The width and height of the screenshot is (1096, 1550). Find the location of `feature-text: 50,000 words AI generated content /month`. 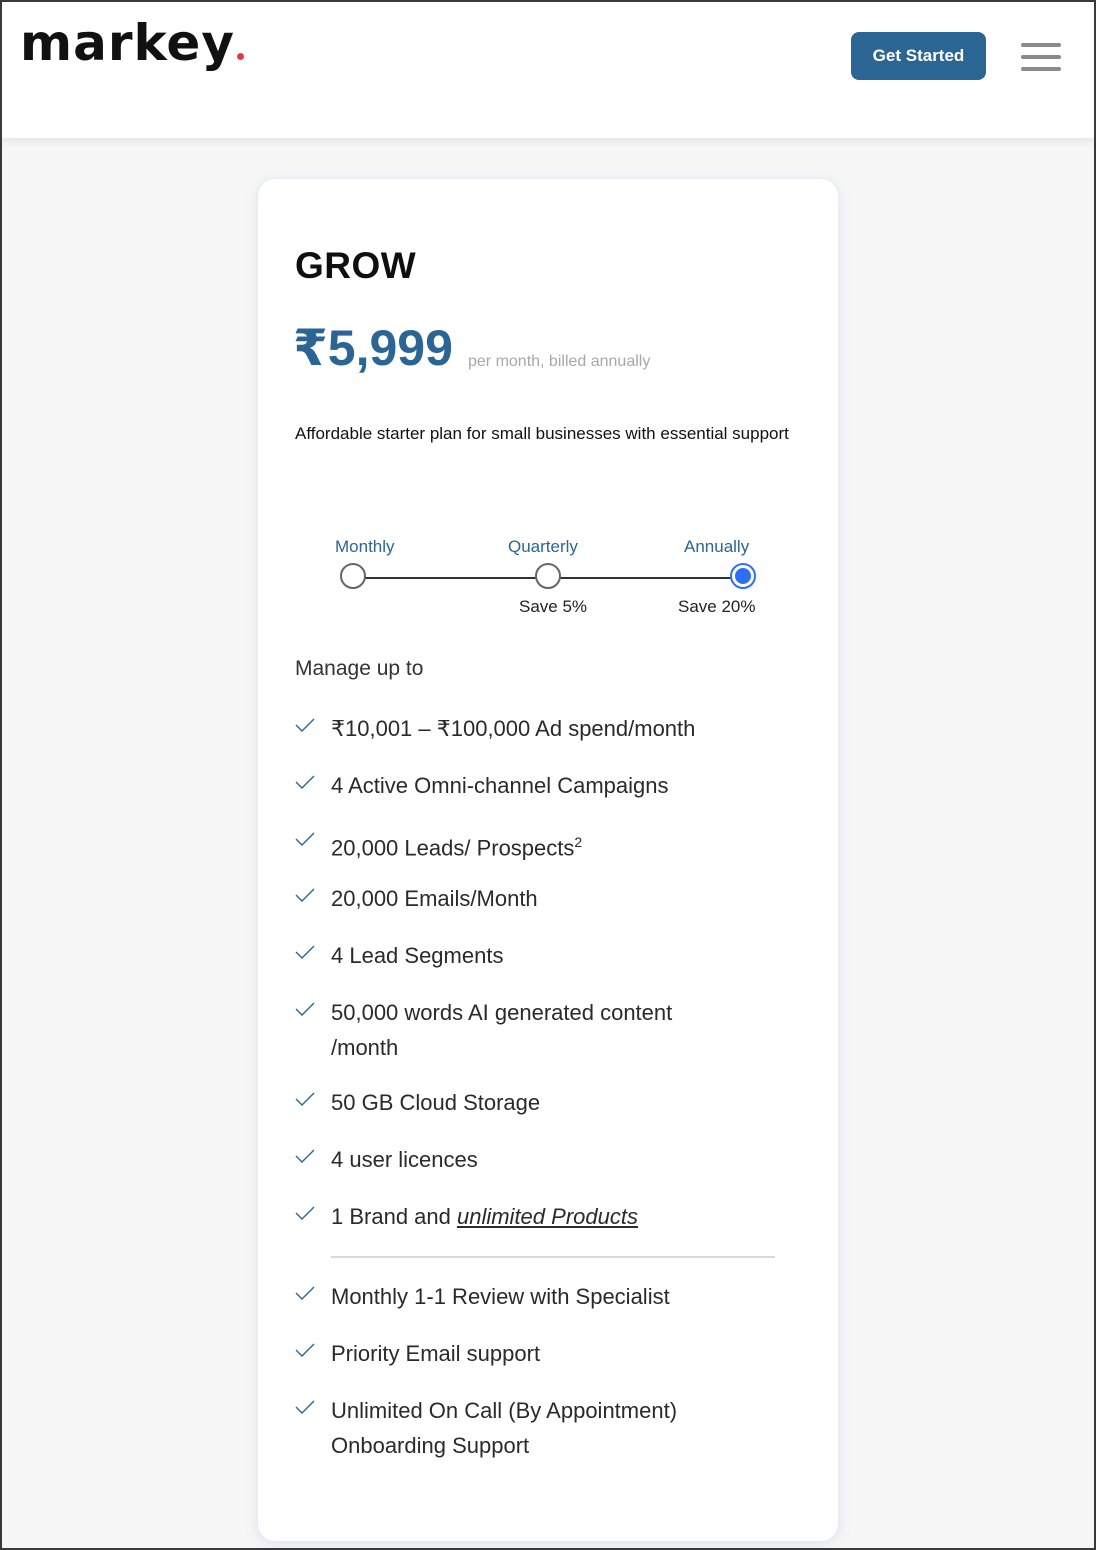

feature-text: 50,000 words AI generated content /month is located at coordinates (502, 1030).